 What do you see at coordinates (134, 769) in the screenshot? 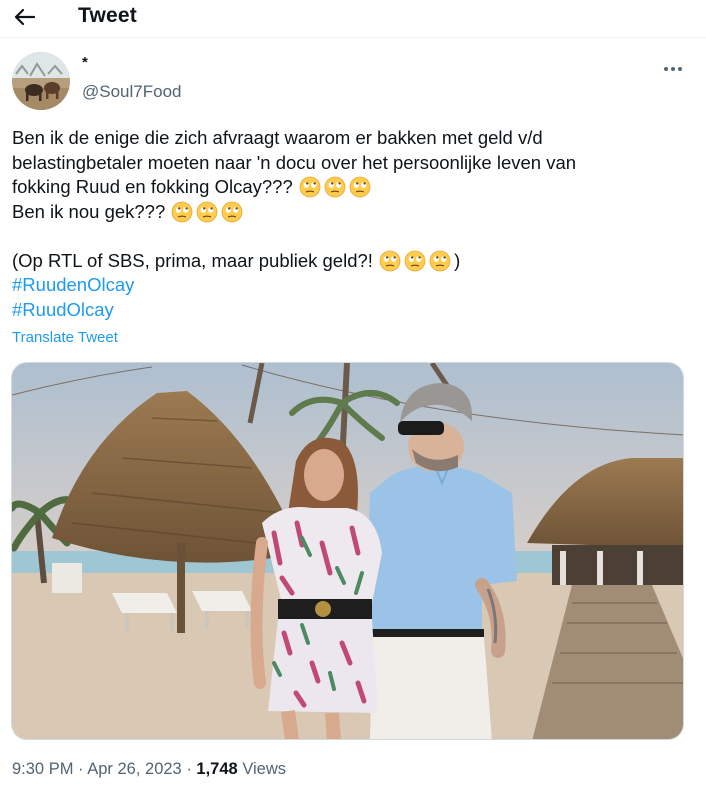
I see `tweet-date: Apr 26, 2023` at bounding box center [134, 769].